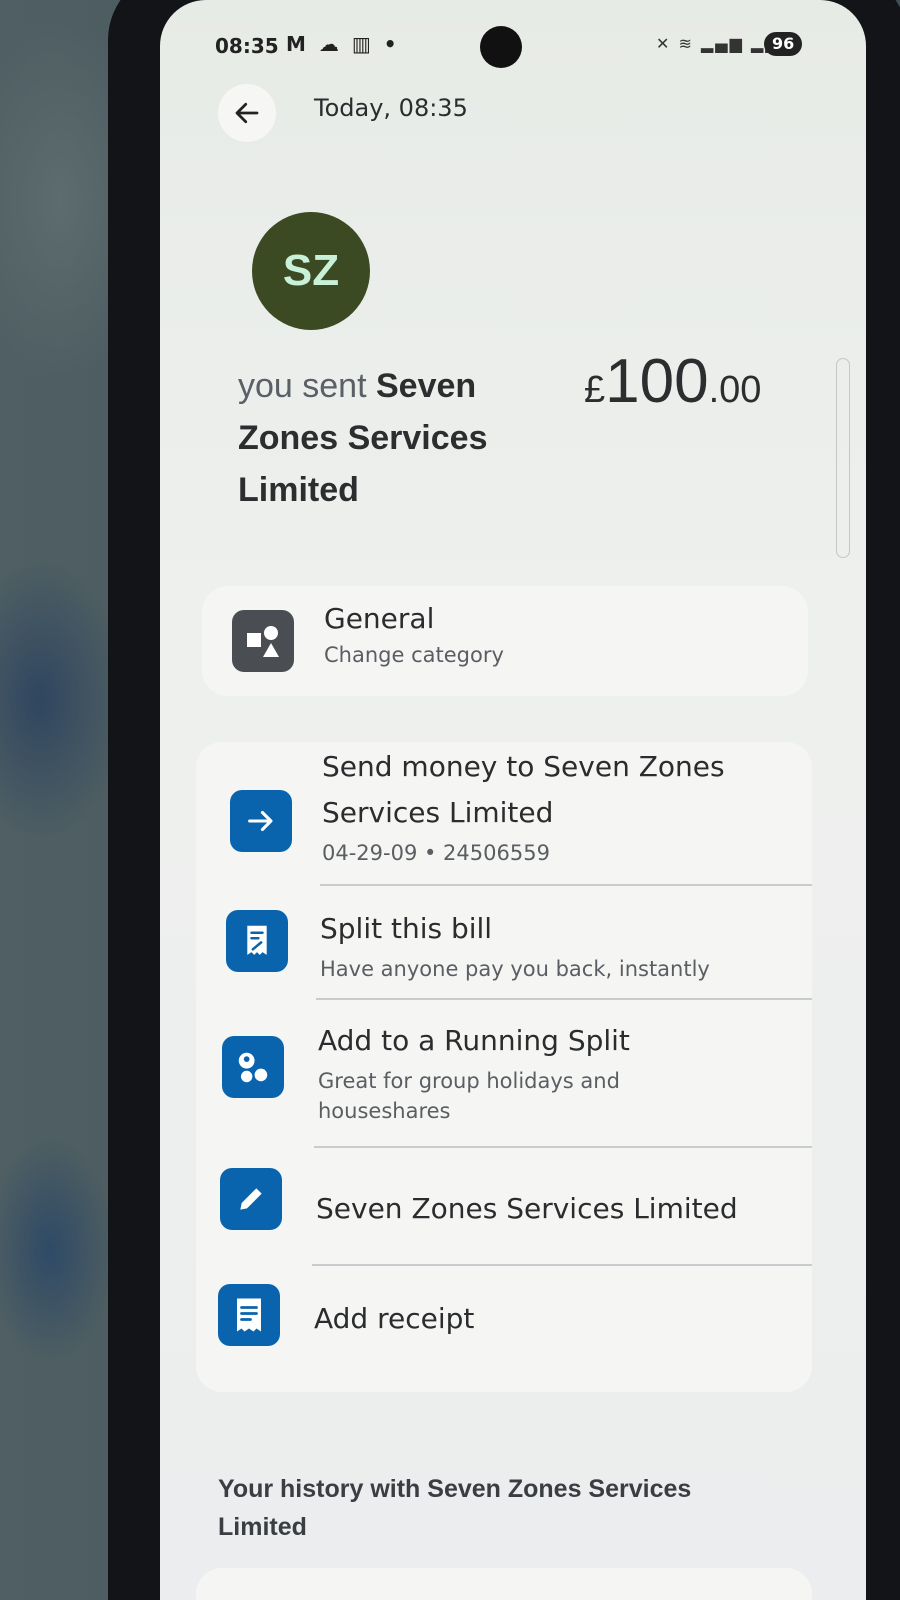  I want to click on running-split-subtitle: Great for group holidays and houseshares, so click(469, 1096).